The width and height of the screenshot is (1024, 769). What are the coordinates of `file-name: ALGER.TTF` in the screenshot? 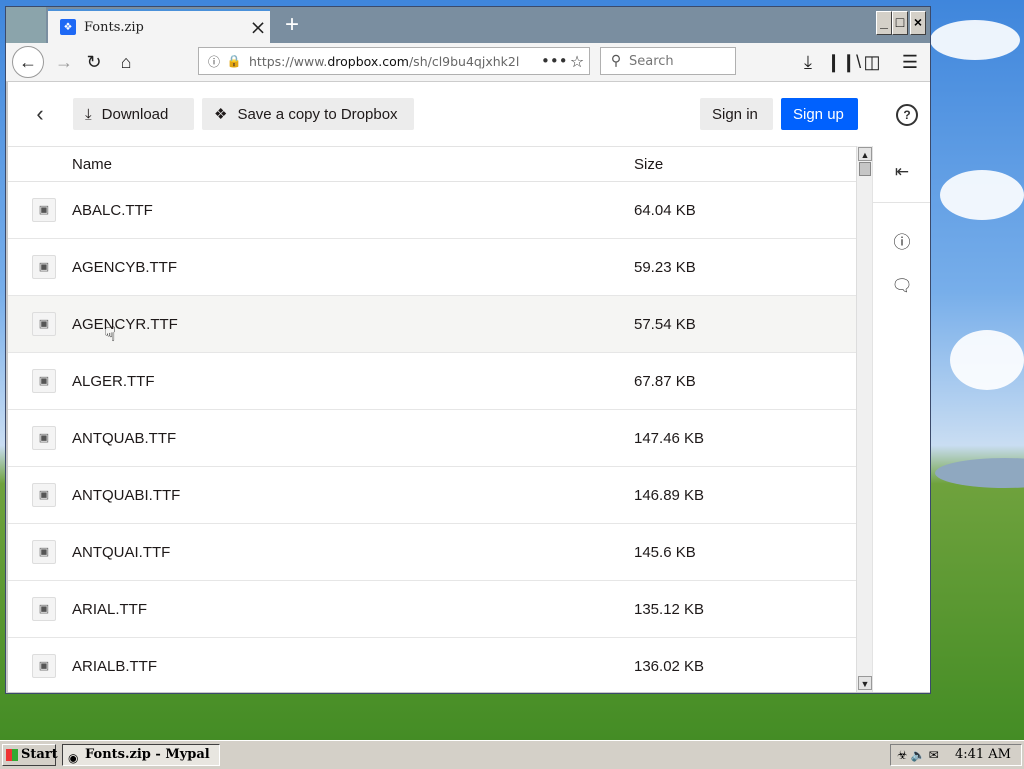 It's located at (113, 381).